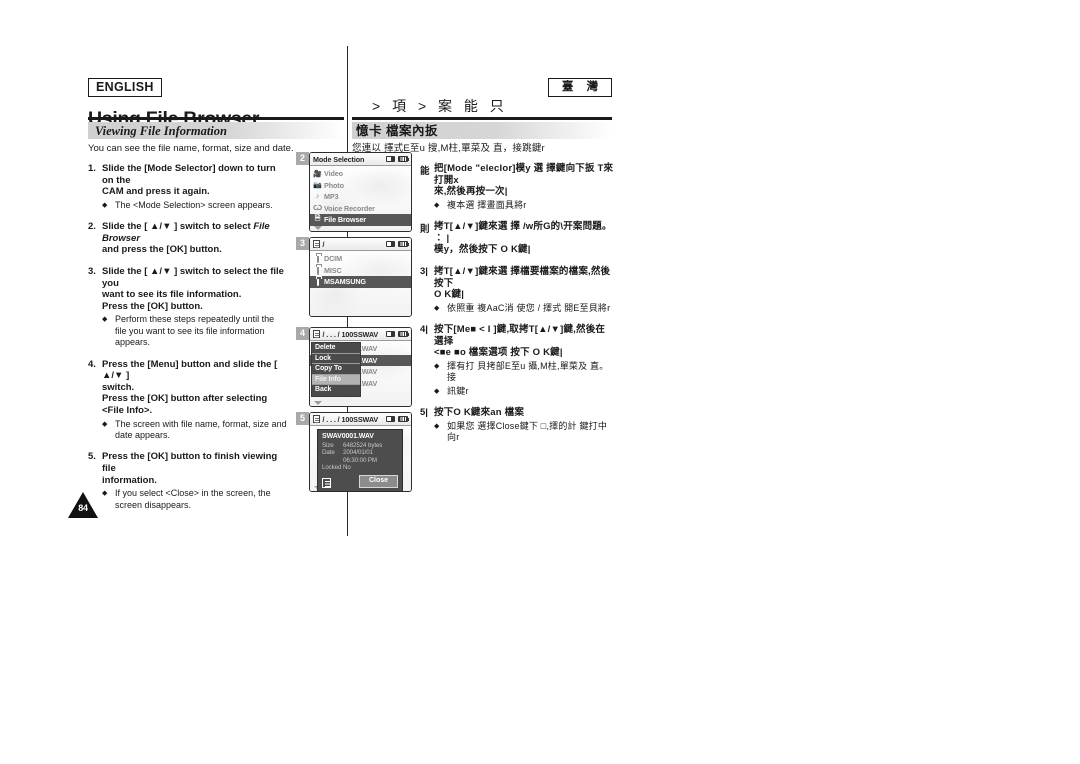  Describe the element at coordinates (580, 87) in the screenshot. I see `region-badge: 臺 灣` at that location.